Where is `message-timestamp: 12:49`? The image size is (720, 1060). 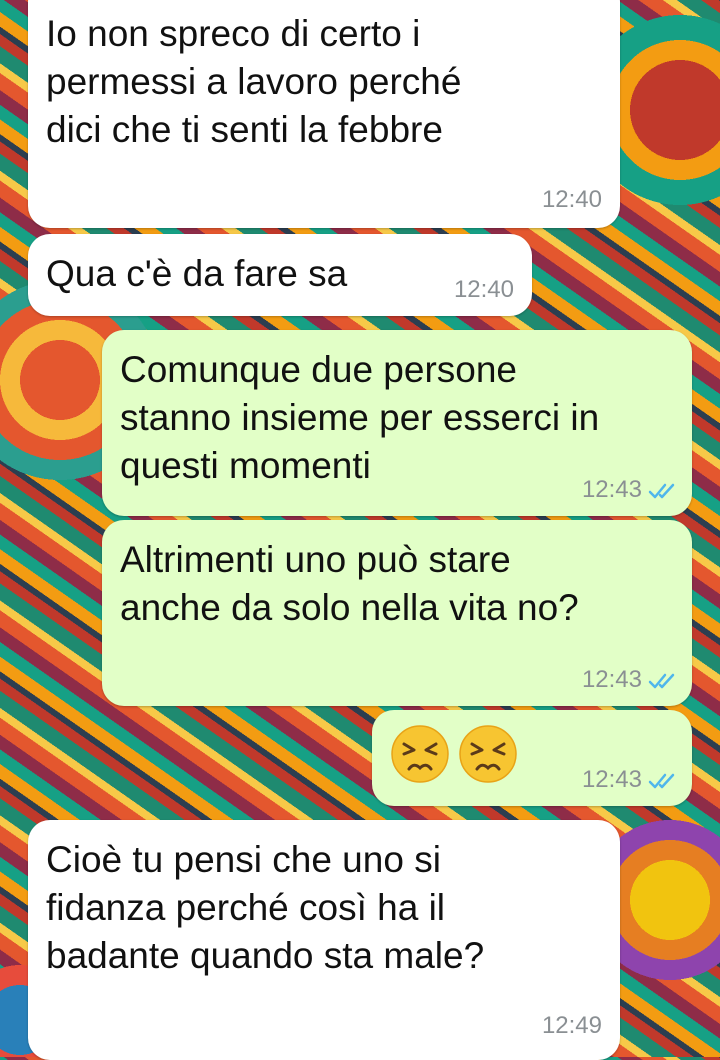 message-timestamp: 12:49 is located at coordinates (571, 1025).